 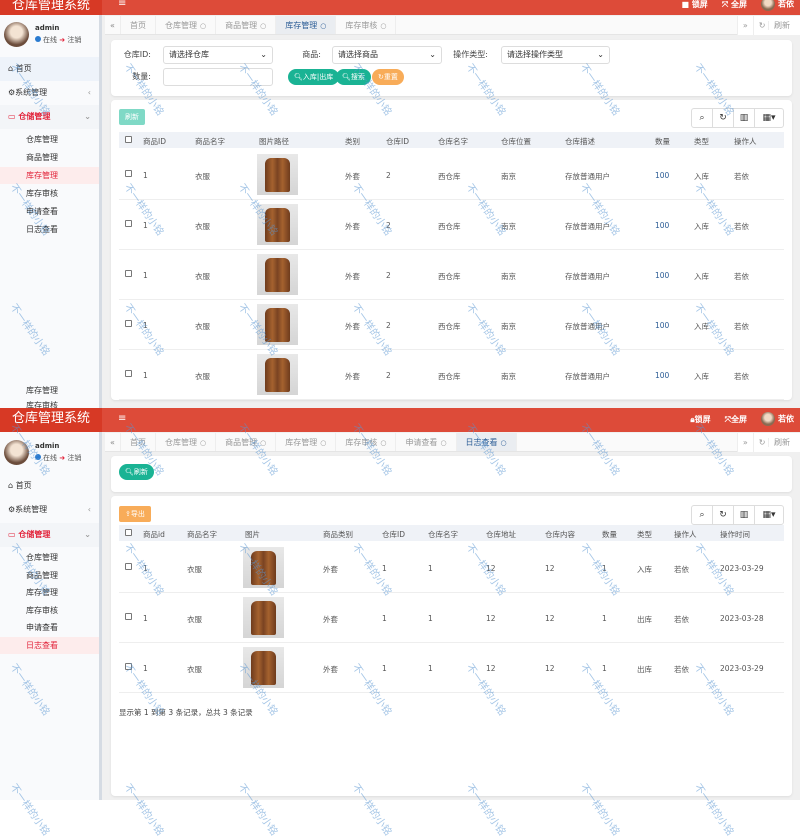 I want to click on column-header: 操作时间, so click(x=735, y=534).